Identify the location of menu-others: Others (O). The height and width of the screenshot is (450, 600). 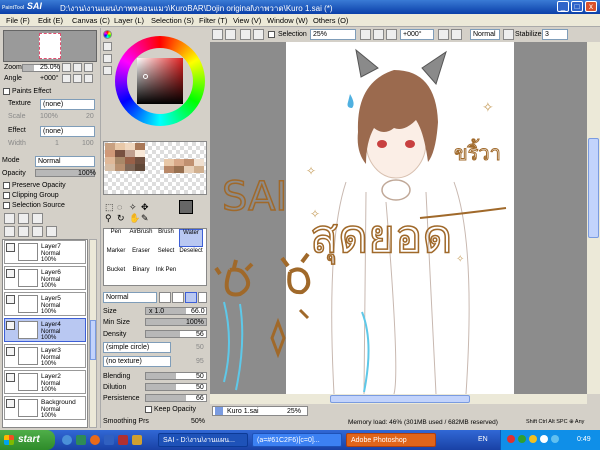
(330, 20).